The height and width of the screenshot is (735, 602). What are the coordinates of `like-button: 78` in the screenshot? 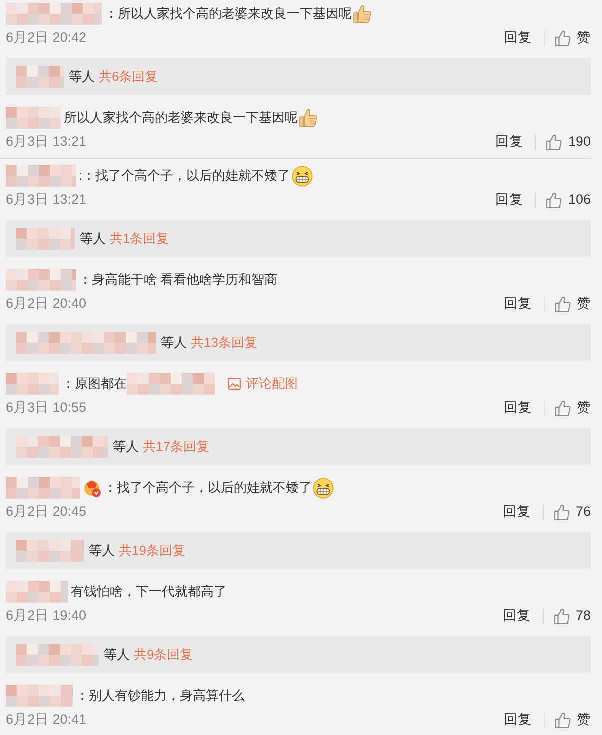 It's located at (572, 616).